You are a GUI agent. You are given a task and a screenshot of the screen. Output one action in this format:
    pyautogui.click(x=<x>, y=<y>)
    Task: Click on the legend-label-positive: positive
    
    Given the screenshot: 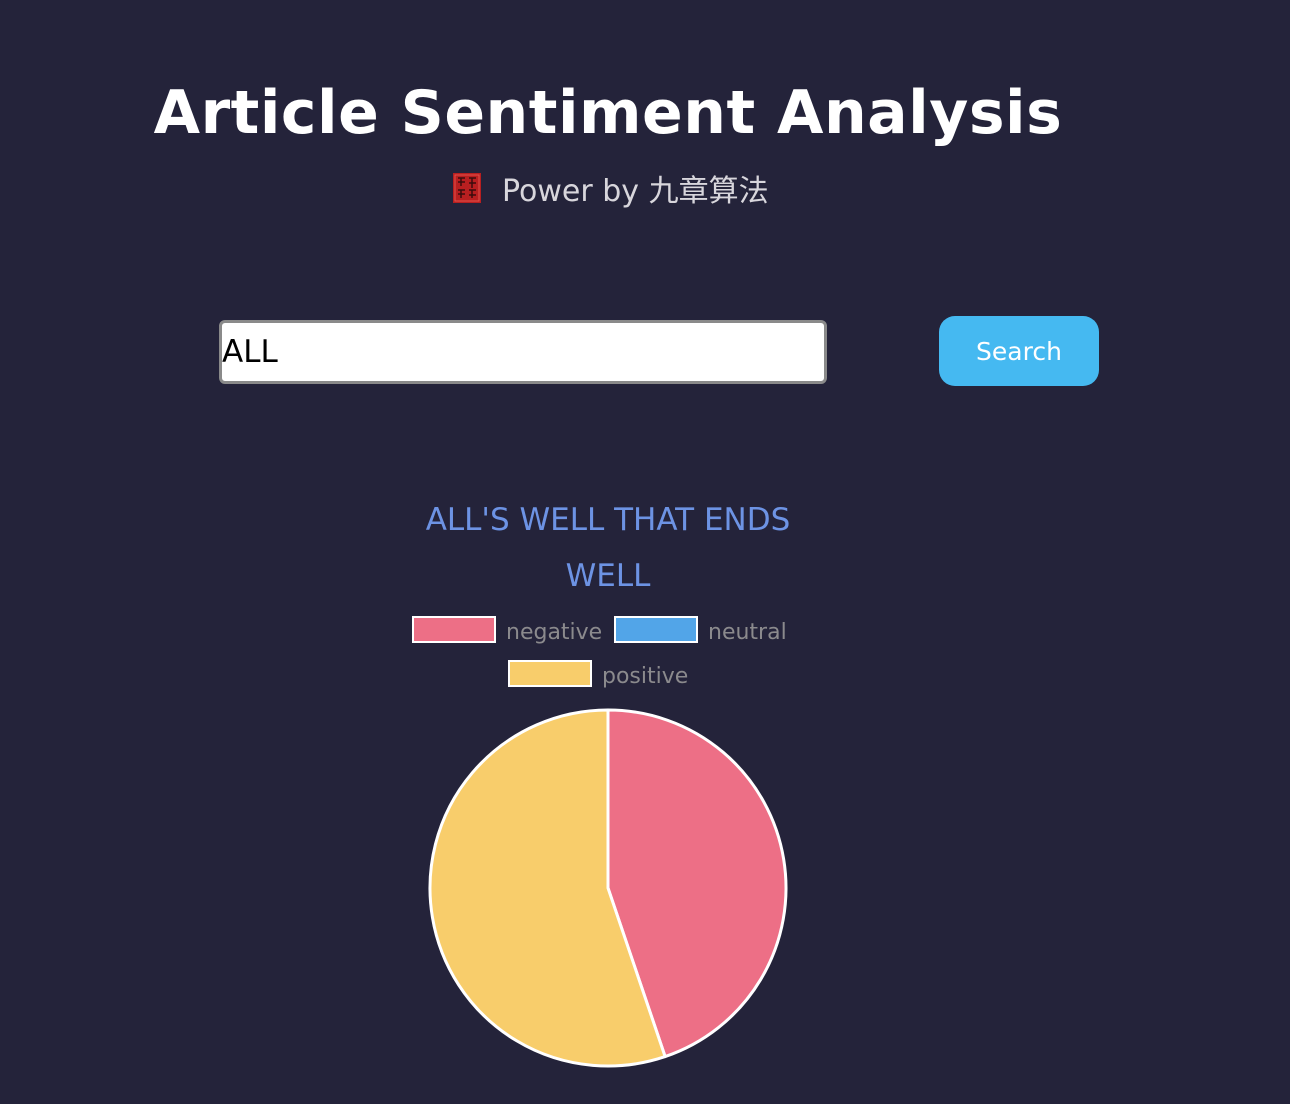 What is the action you would take?
    pyautogui.click(x=645, y=676)
    